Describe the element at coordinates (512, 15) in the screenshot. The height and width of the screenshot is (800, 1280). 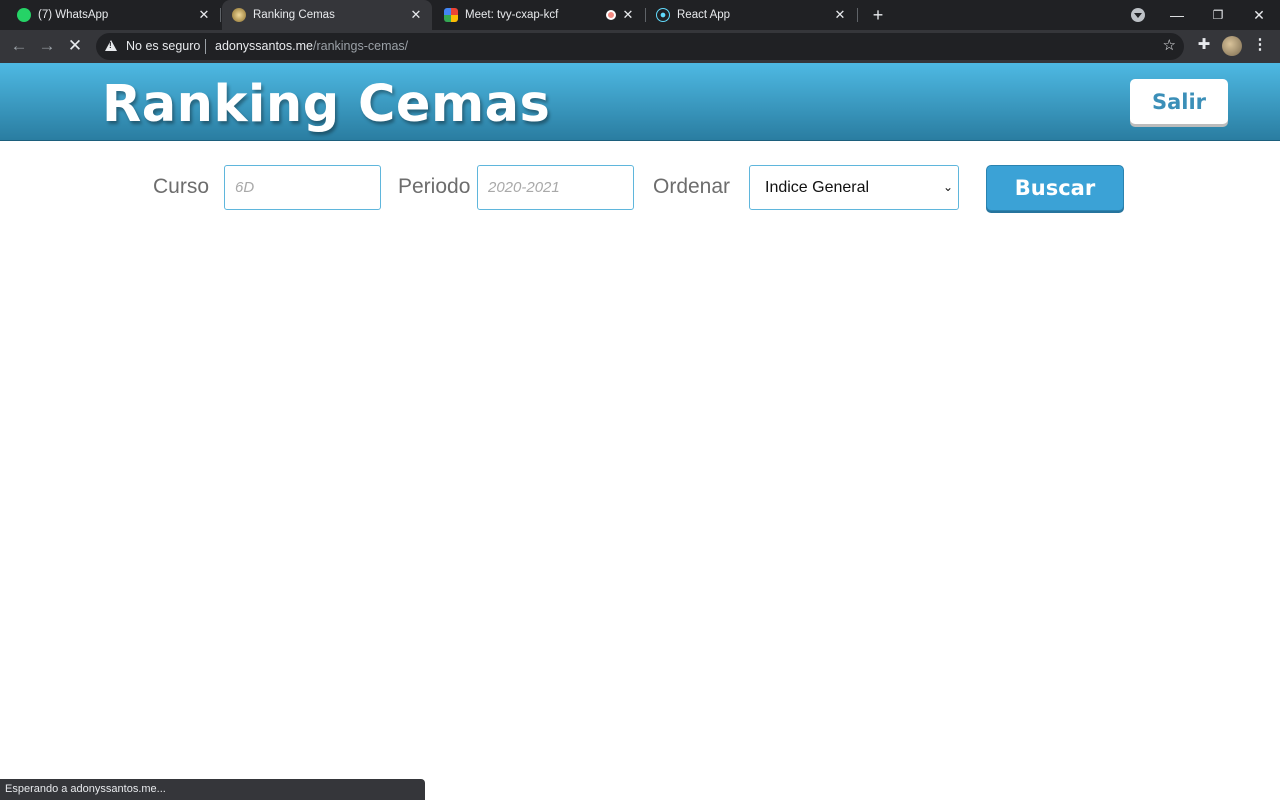
I see `tab-title: Meet: tvy-cxap-kcf` at that location.